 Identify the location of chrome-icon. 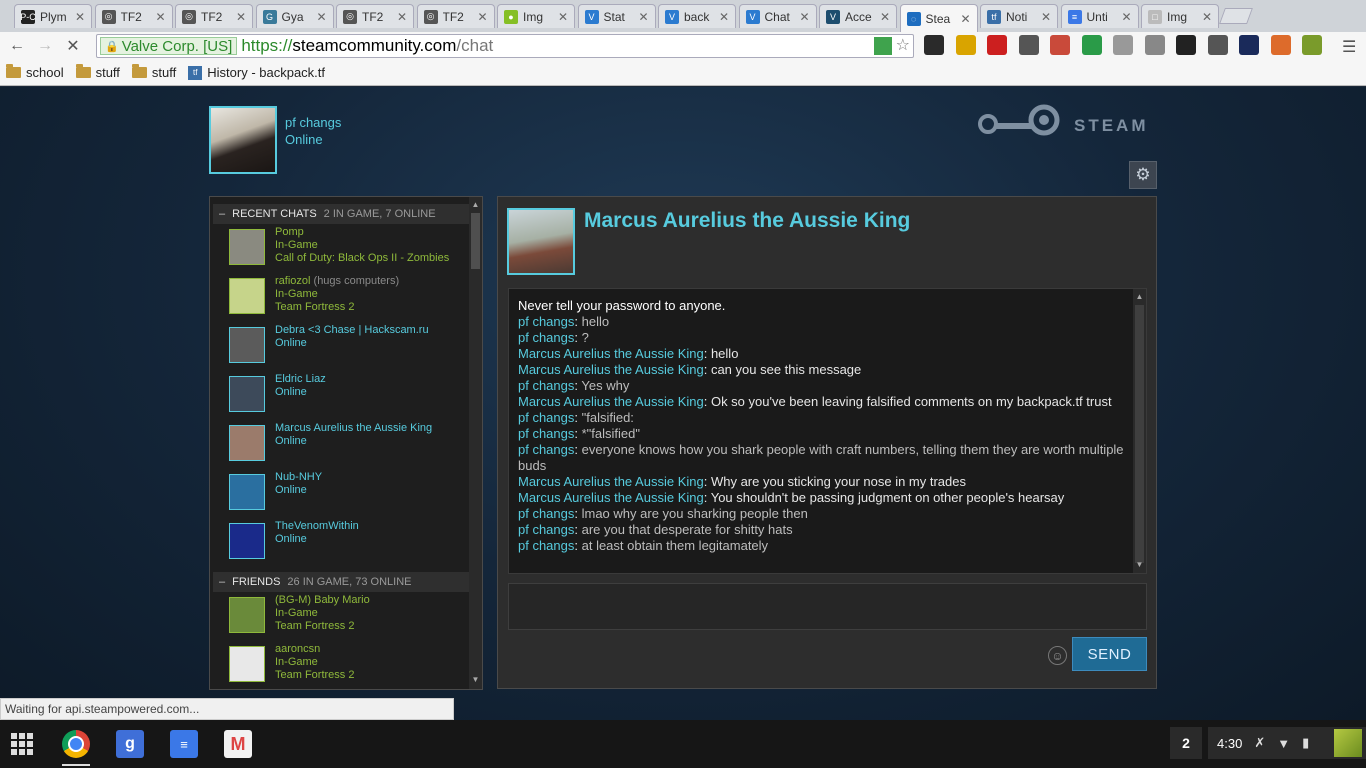
(76, 744).